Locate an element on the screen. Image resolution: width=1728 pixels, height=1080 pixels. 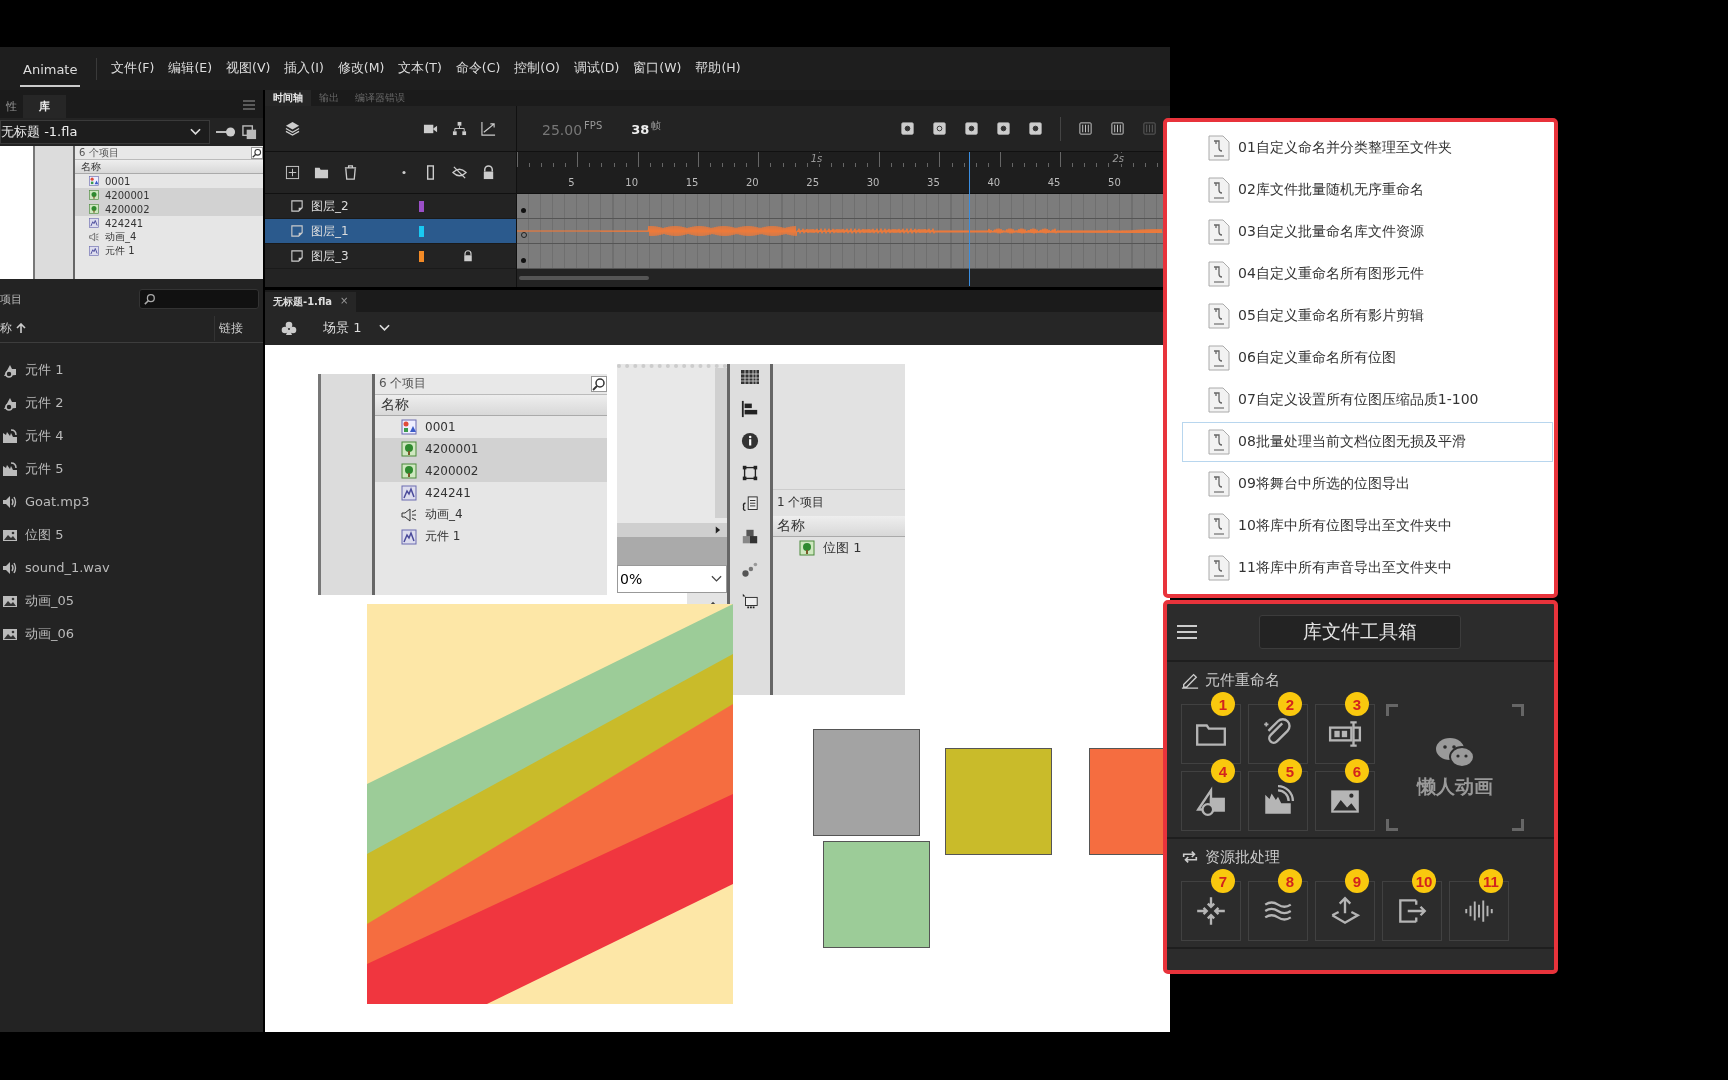
movie-clip-icon is located at coordinates (94, 223).